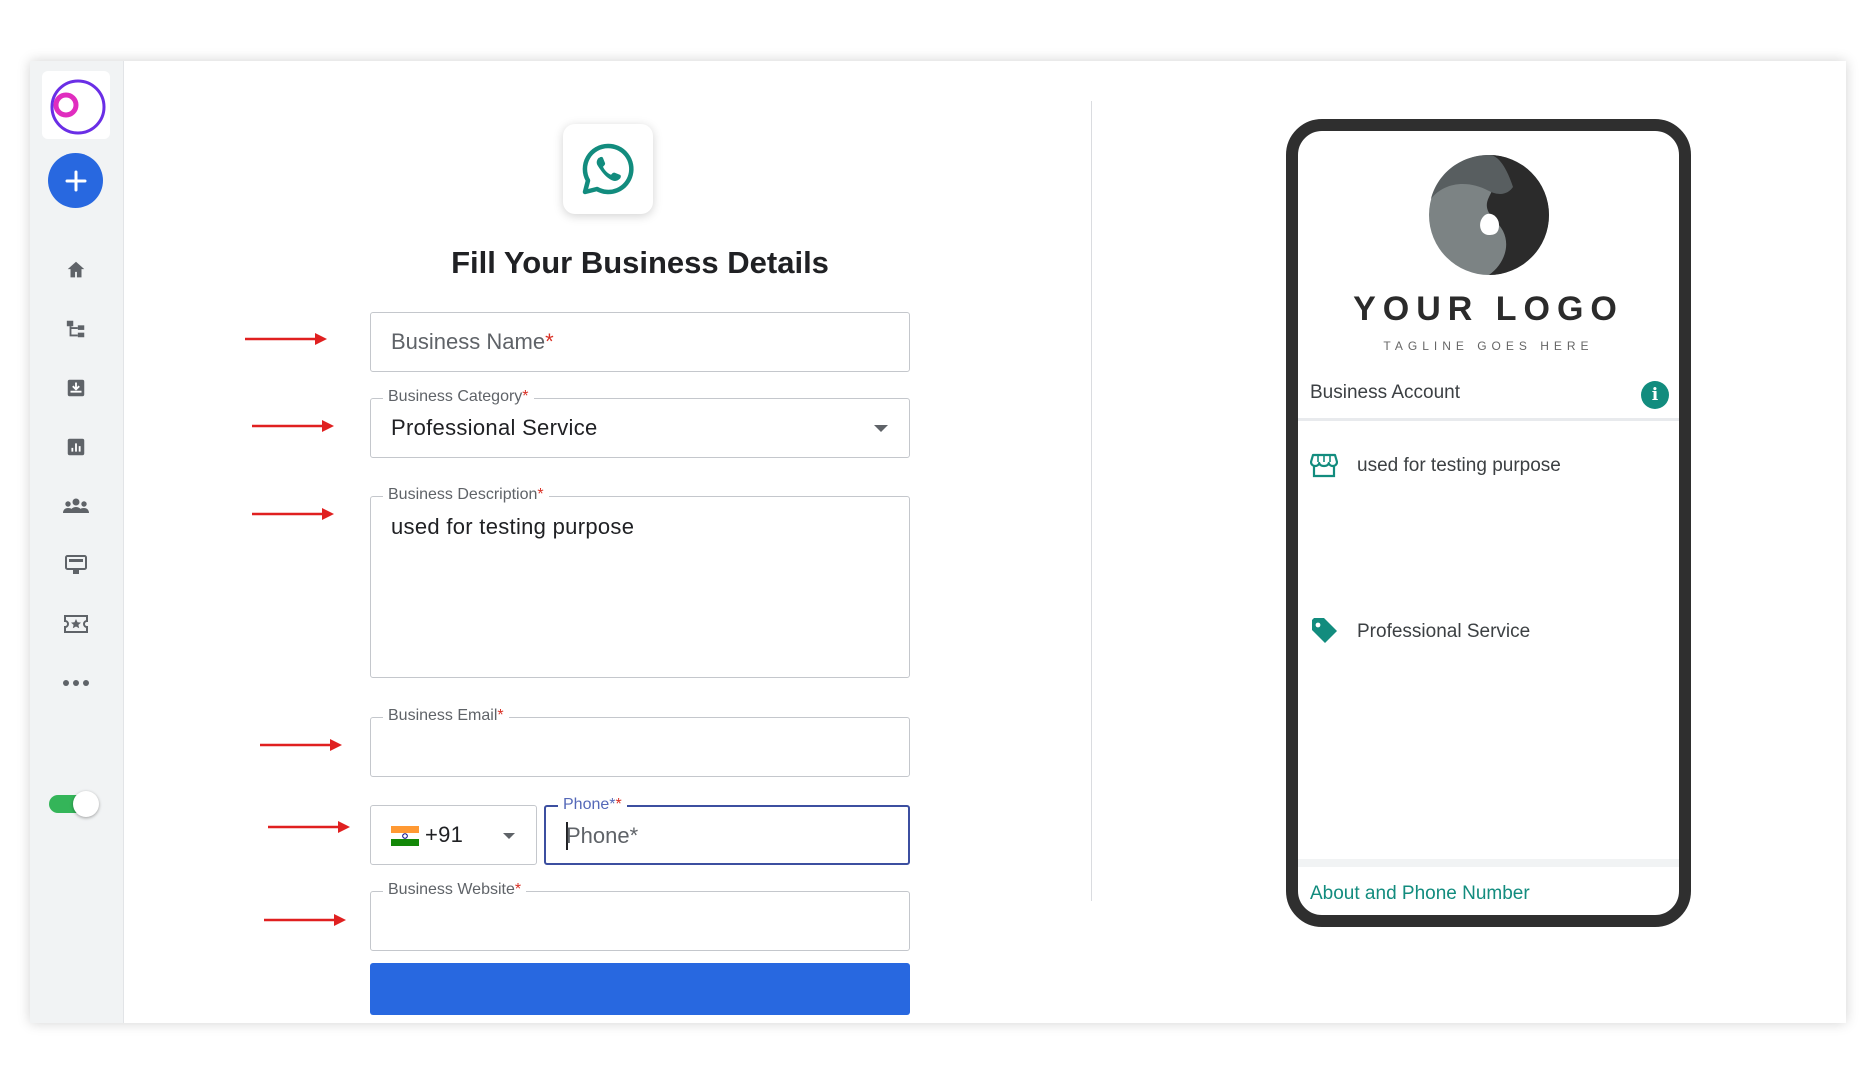 This screenshot has height=1080, width=1866. I want to click on business-category-value: Professional Service, so click(494, 427).